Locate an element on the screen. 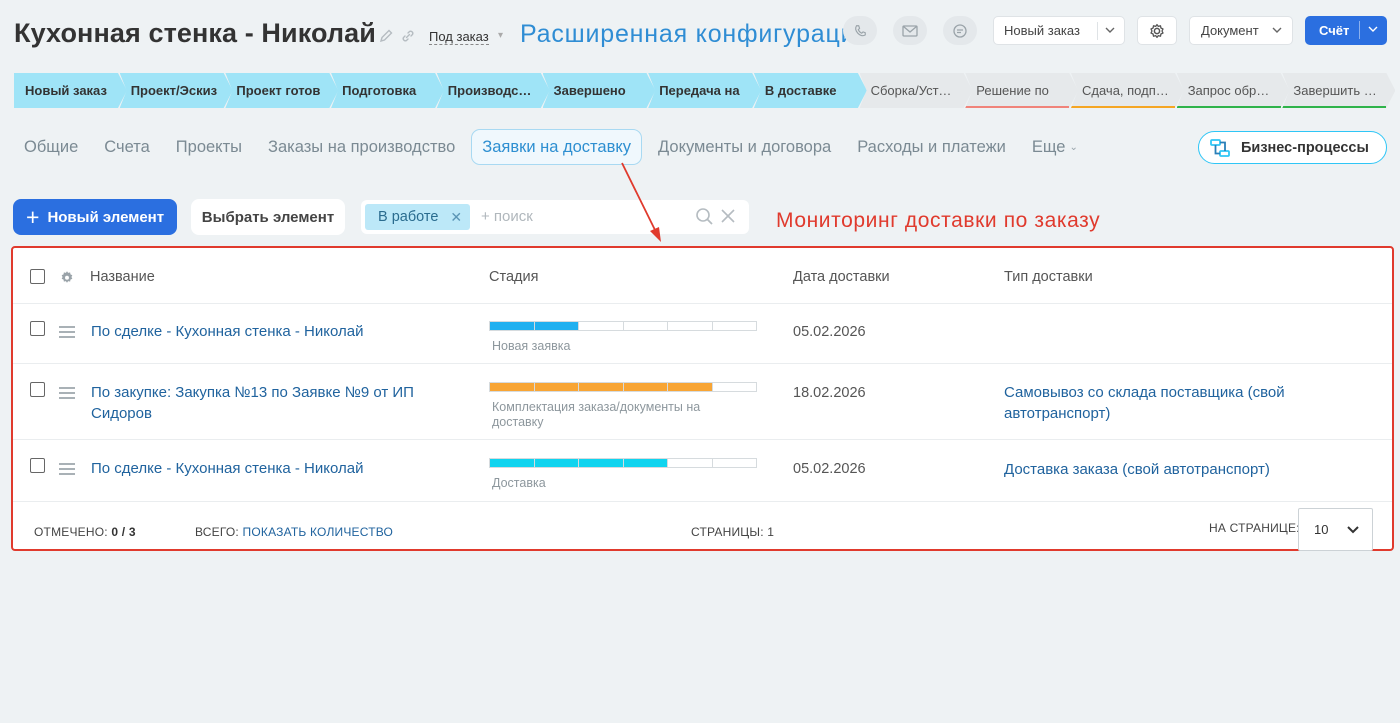 Image resolution: width=1400 pixels, height=723 pixels. per-page-label: На странице: is located at coordinates (1254, 528).